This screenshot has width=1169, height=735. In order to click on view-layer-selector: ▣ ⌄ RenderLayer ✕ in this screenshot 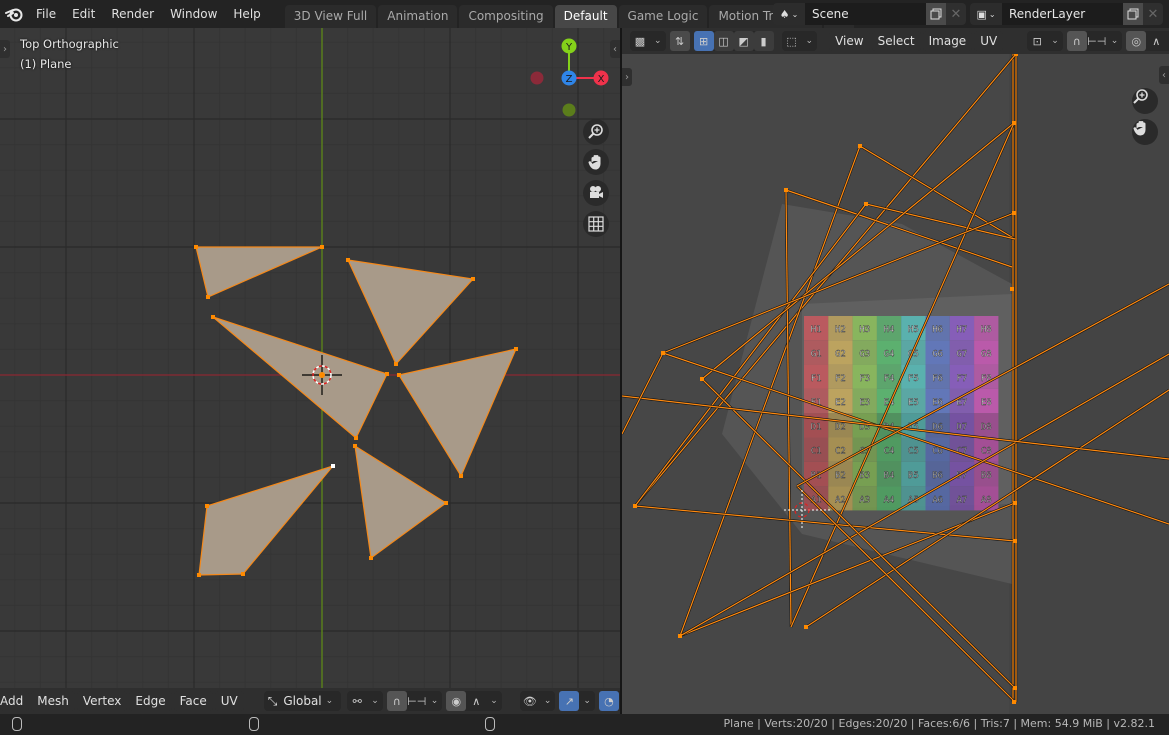, I will do `click(1066, 14)`.